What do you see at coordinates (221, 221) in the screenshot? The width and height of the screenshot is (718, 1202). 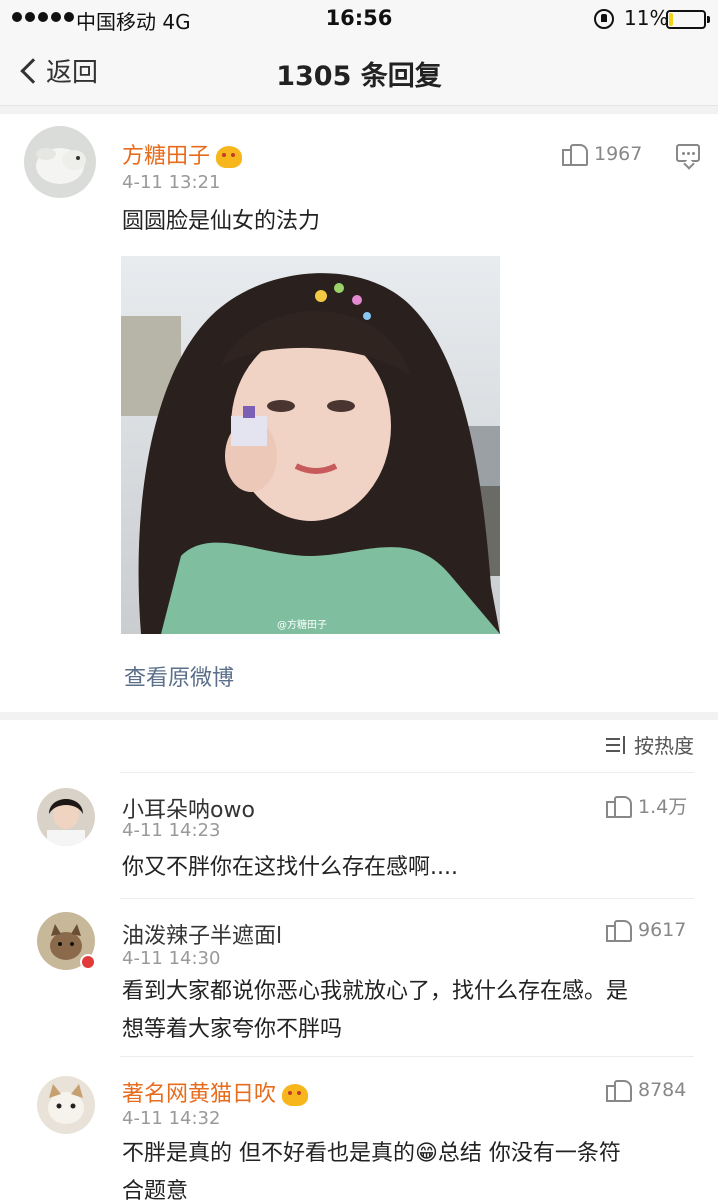 I see `post-text: 圆圆脸是仙女的法力` at bounding box center [221, 221].